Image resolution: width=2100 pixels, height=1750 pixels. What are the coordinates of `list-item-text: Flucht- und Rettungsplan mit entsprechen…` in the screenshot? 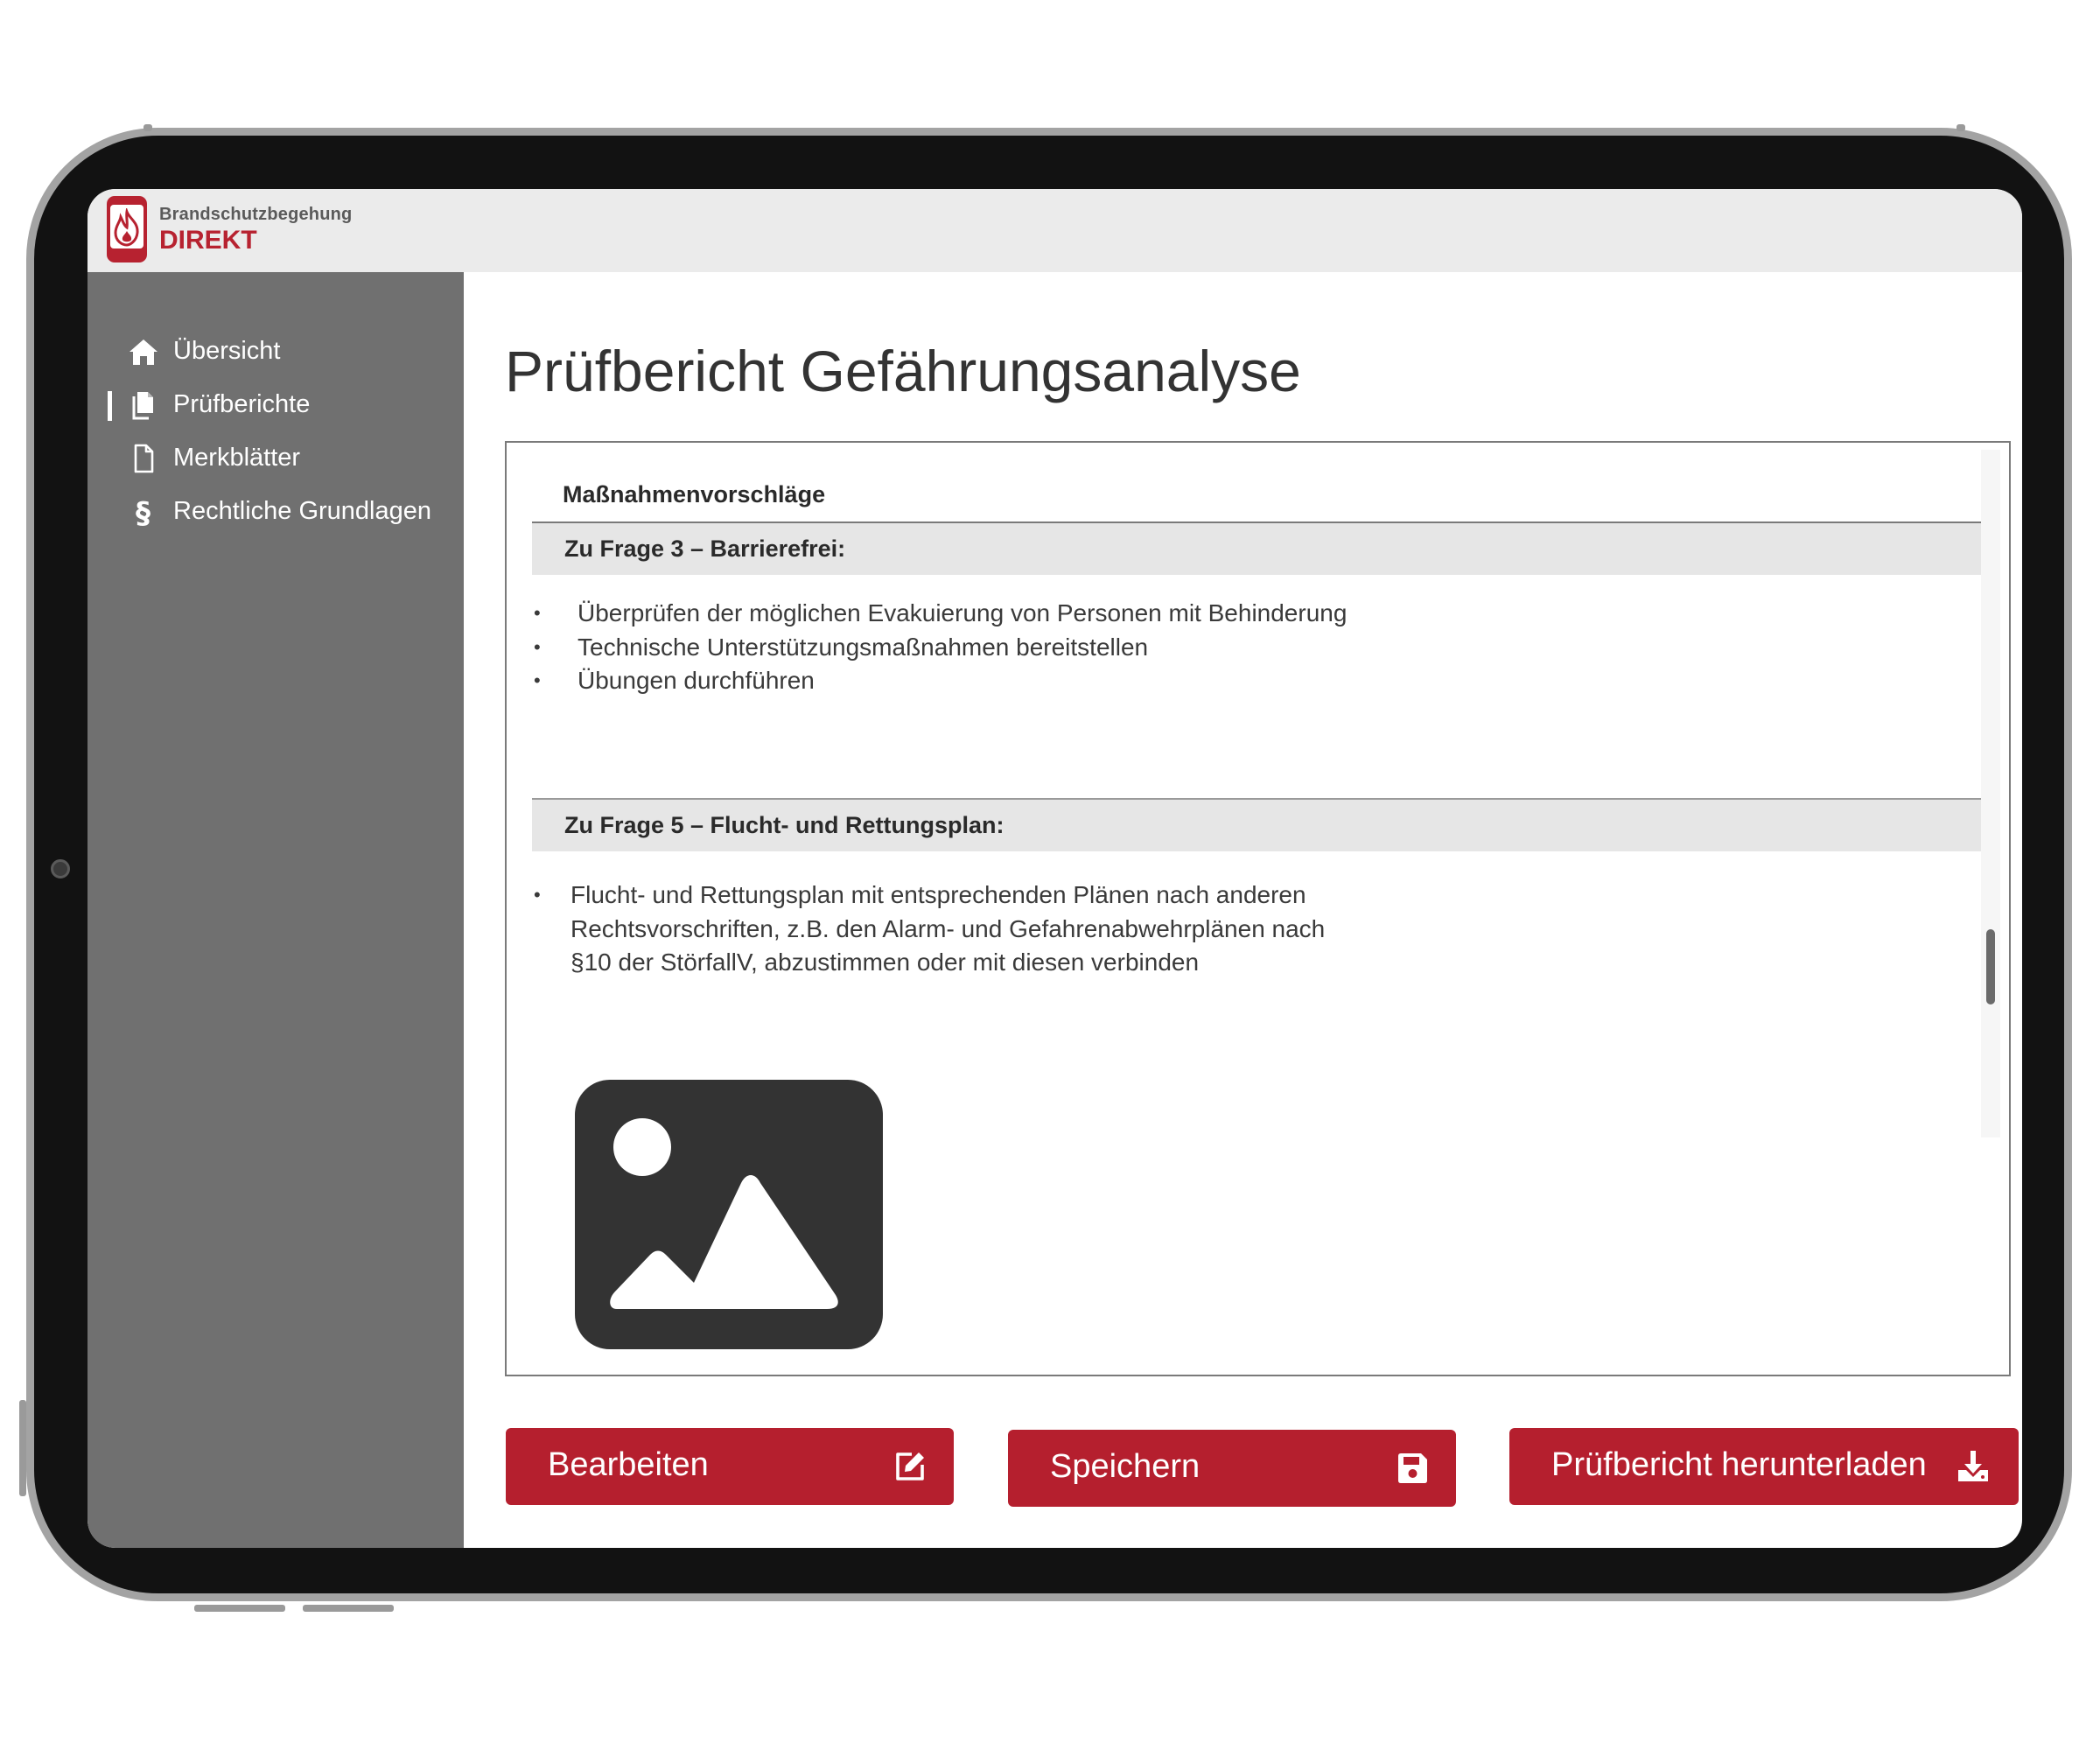 It's located at (1008, 929).